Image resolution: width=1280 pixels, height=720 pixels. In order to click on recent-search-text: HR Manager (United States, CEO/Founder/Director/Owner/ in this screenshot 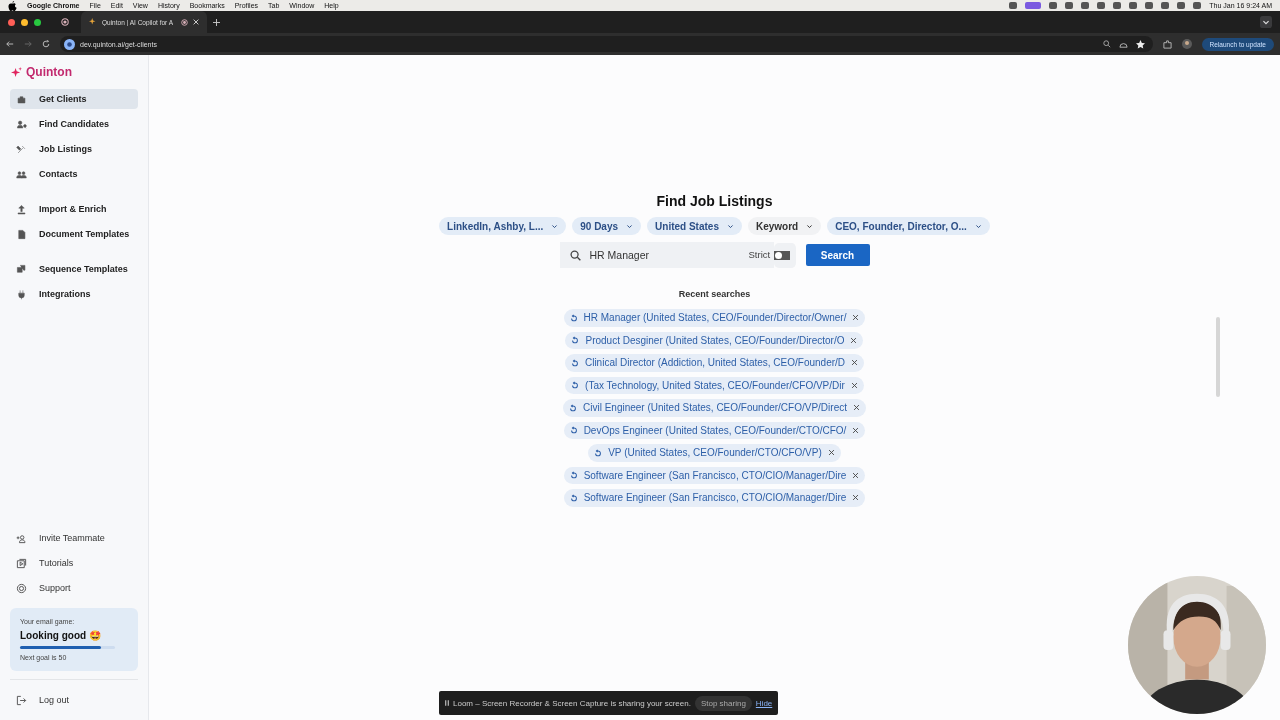, I will do `click(715, 318)`.